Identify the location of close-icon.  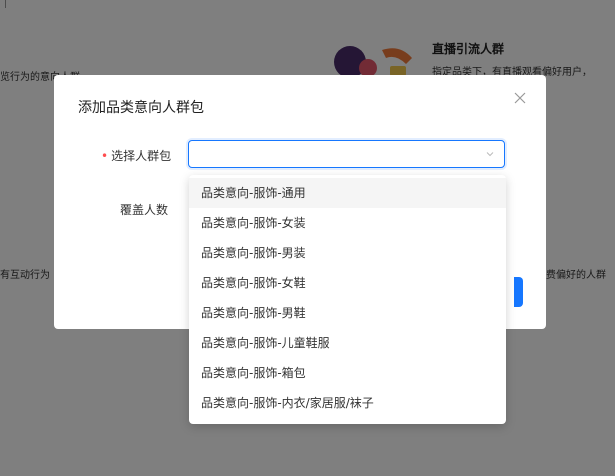
(520, 99).